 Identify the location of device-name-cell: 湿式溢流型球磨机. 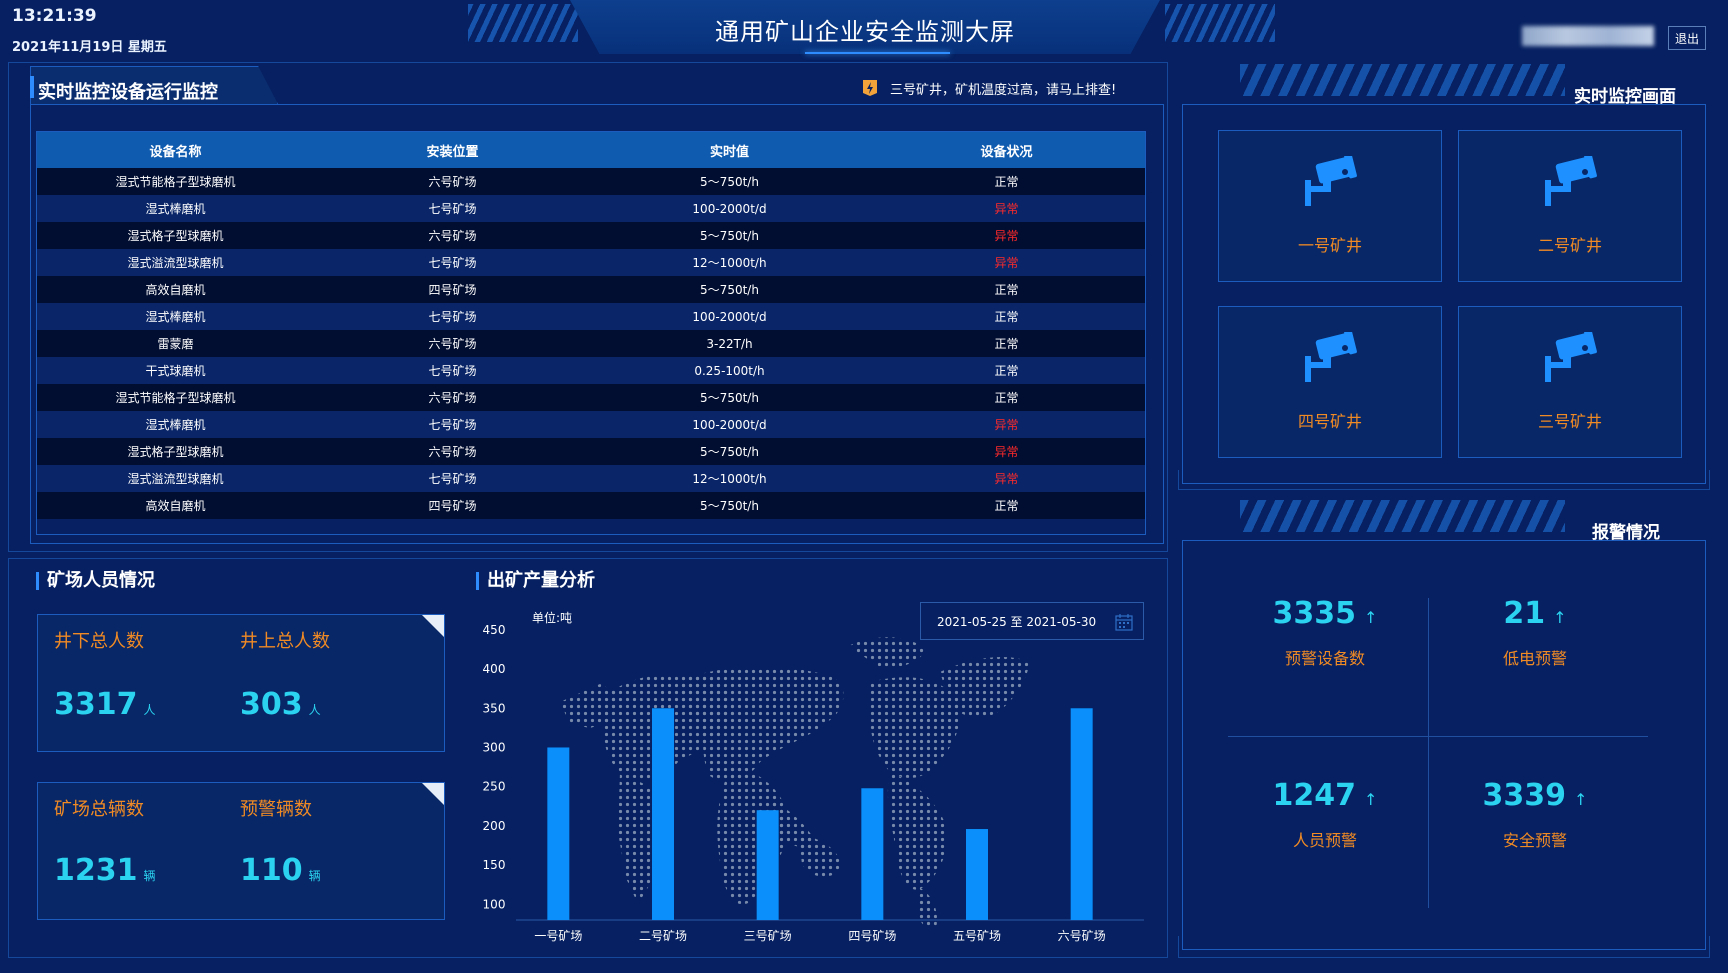
(175, 263).